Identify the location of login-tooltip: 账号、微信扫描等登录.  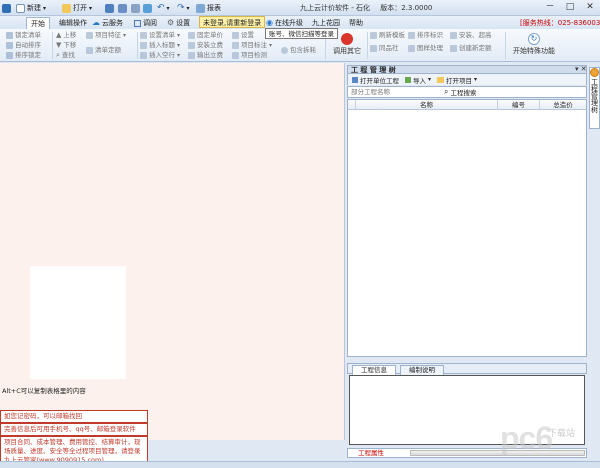
(301, 33).